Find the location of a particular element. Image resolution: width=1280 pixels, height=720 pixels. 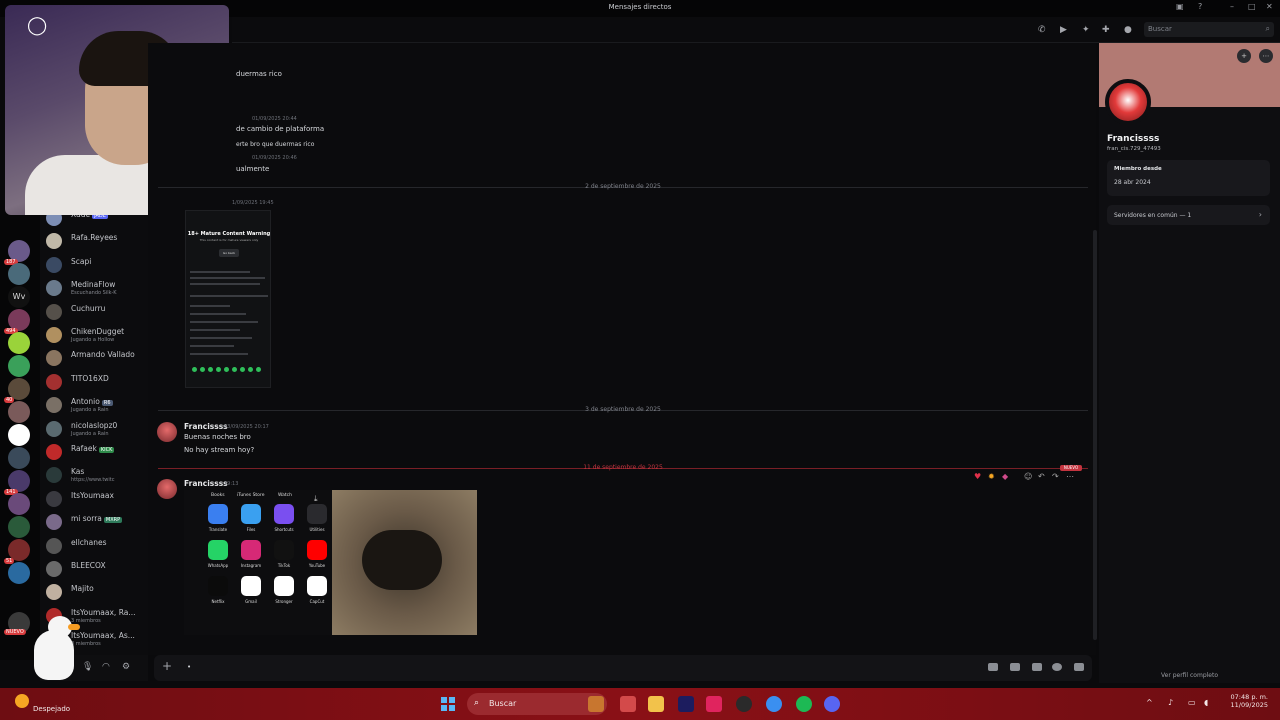

dm-list-item: Antonio R6 Jugando a Rain is located at coordinates (98, 405).